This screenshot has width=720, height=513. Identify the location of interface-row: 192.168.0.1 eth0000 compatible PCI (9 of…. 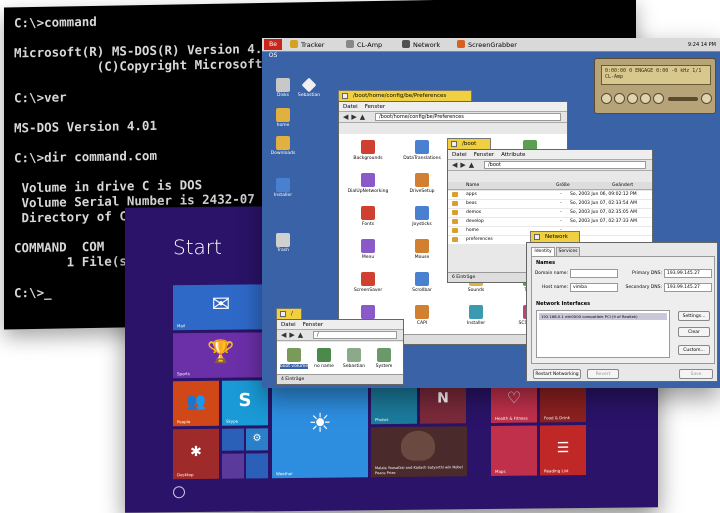
(603, 316).